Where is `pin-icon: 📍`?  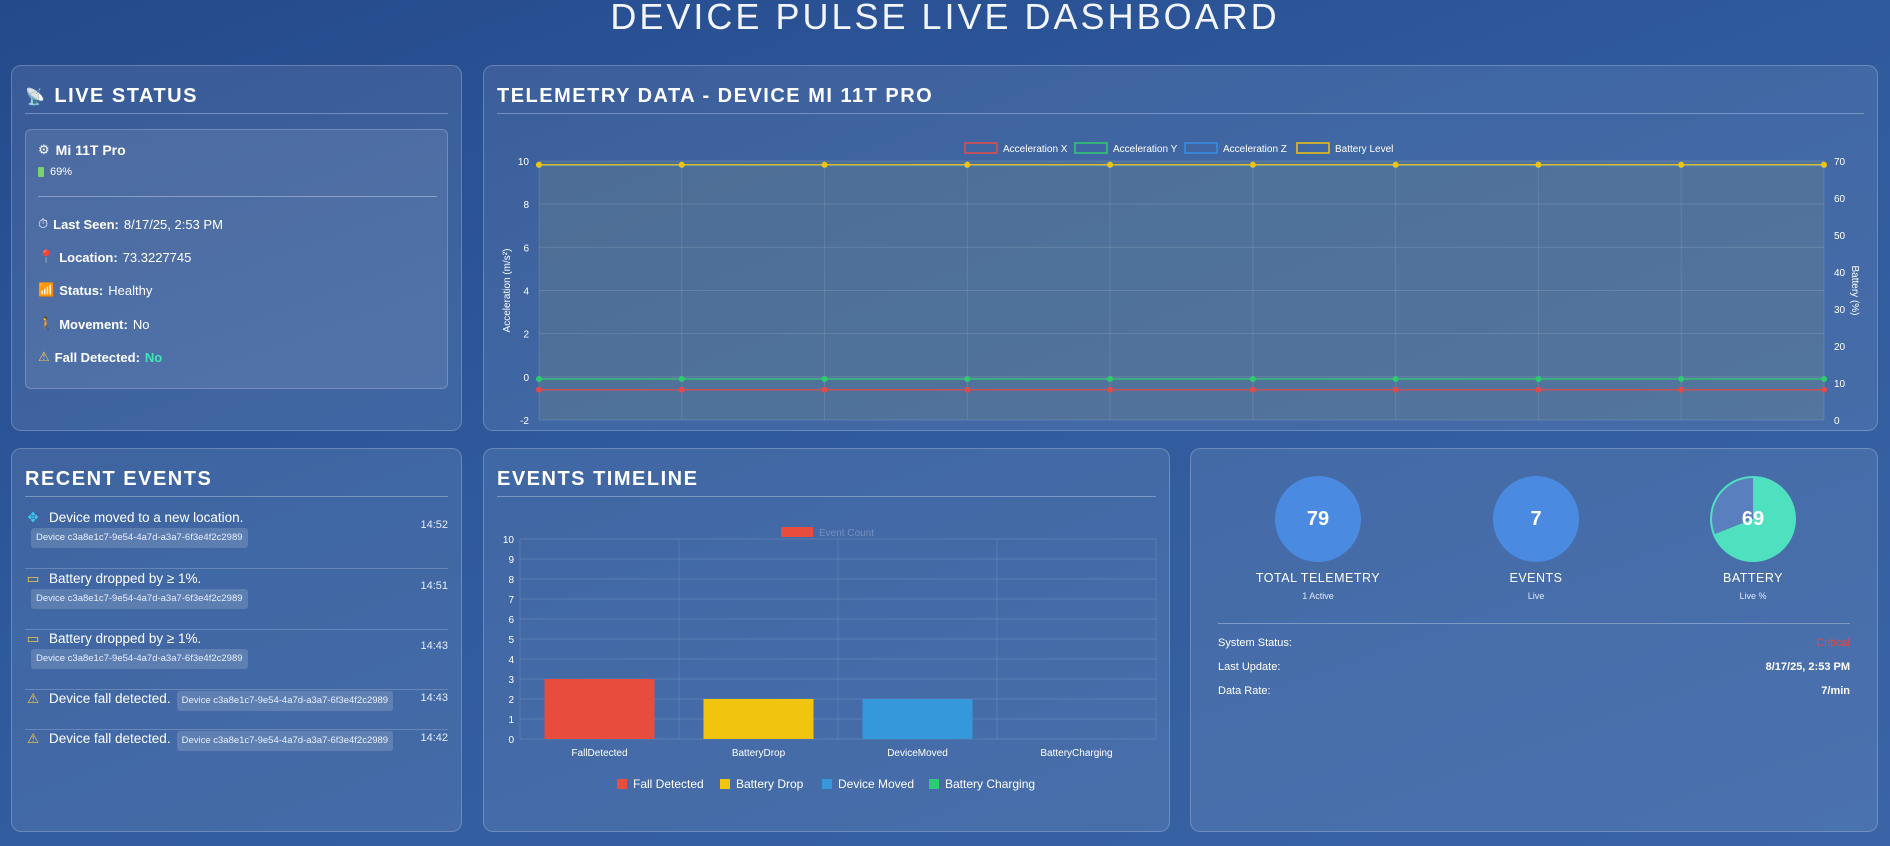 pin-icon: 📍 is located at coordinates (46, 256).